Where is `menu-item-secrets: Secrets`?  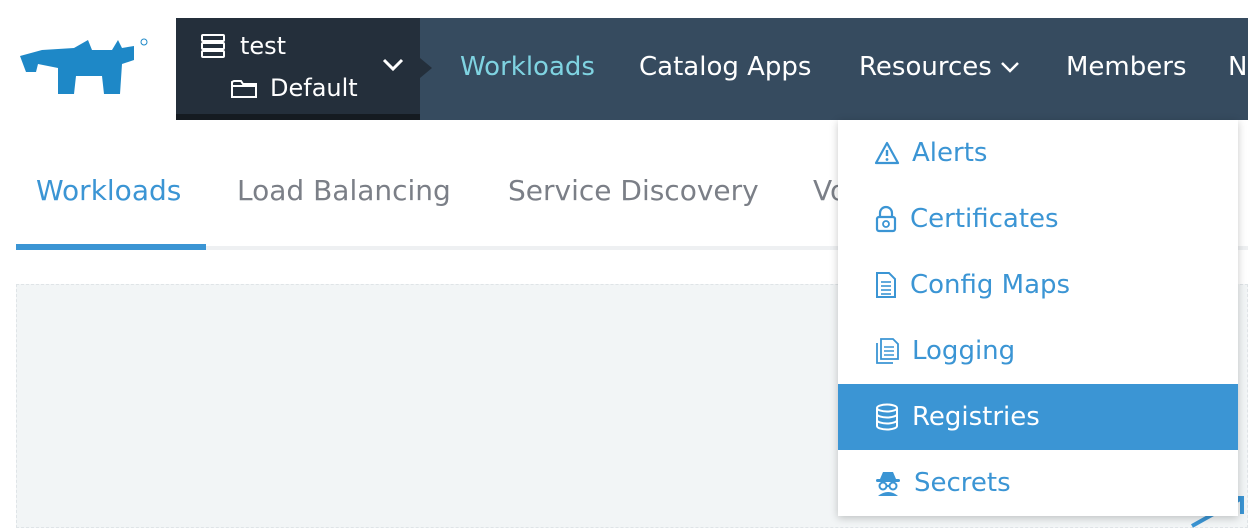 menu-item-secrets: Secrets is located at coordinates (1038, 483).